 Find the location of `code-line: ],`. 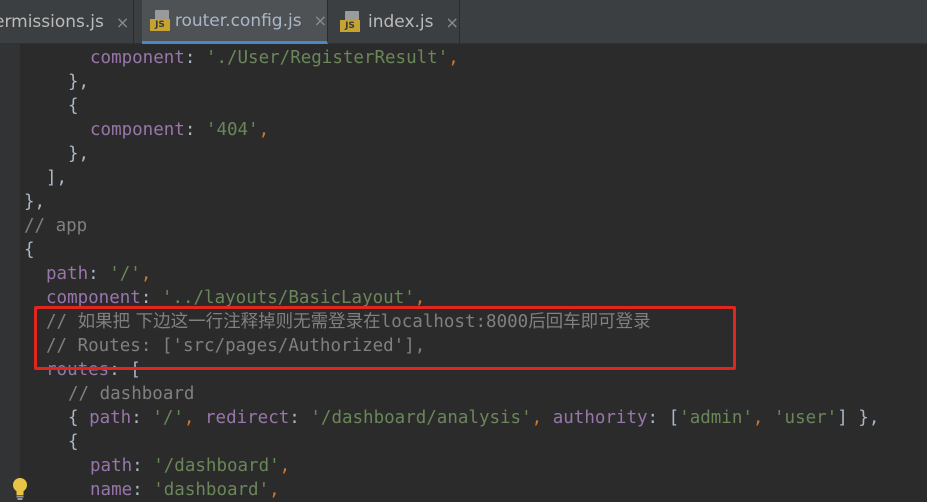

code-line: ], is located at coordinates (57, 178).